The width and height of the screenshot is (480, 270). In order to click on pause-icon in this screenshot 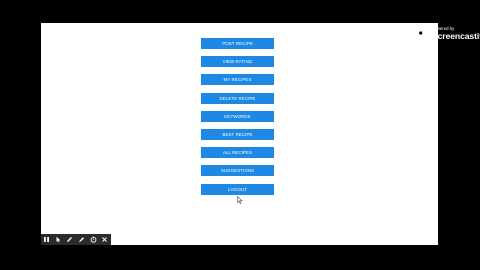, I will do `click(47, 239)`.